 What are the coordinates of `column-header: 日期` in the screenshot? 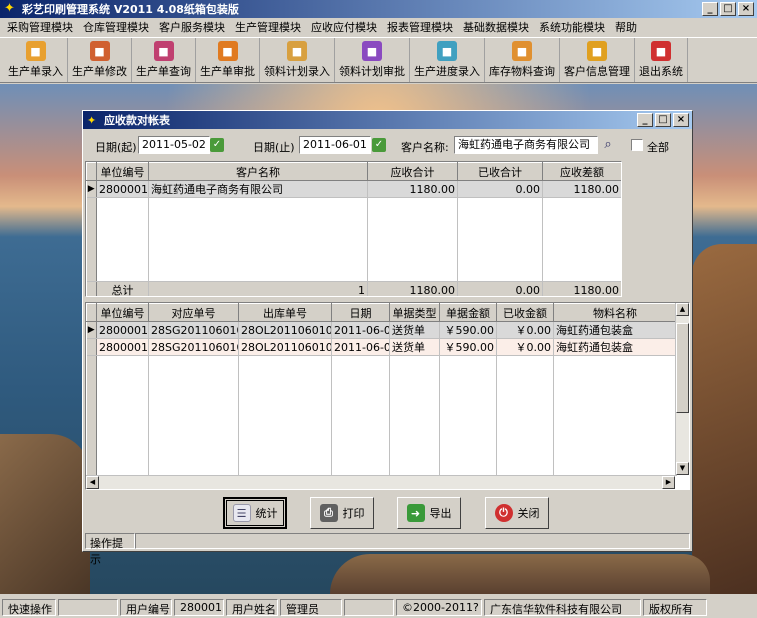 It's located at (360, 312).